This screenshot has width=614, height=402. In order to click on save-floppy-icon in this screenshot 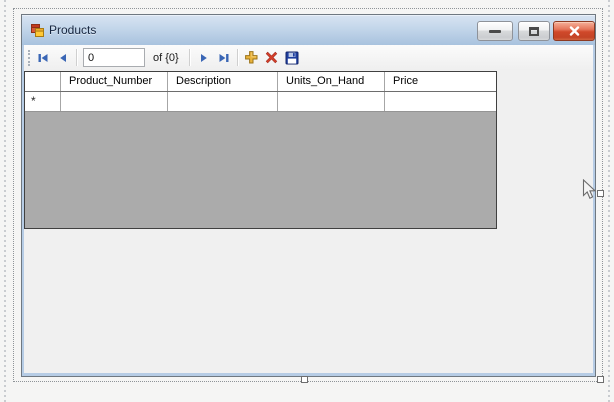, I will do `click(292, 57)`.